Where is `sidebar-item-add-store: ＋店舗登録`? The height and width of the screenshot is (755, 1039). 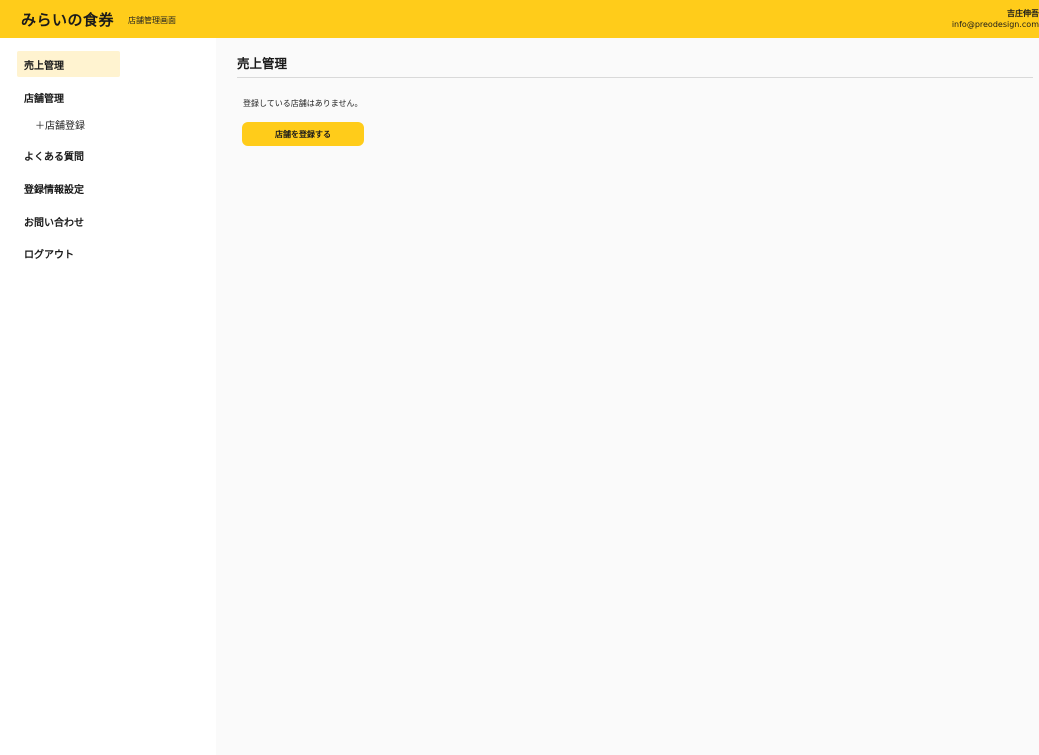
sidebar-item-add-store: ＋店舗登録 is located at coordinates (68, 124).